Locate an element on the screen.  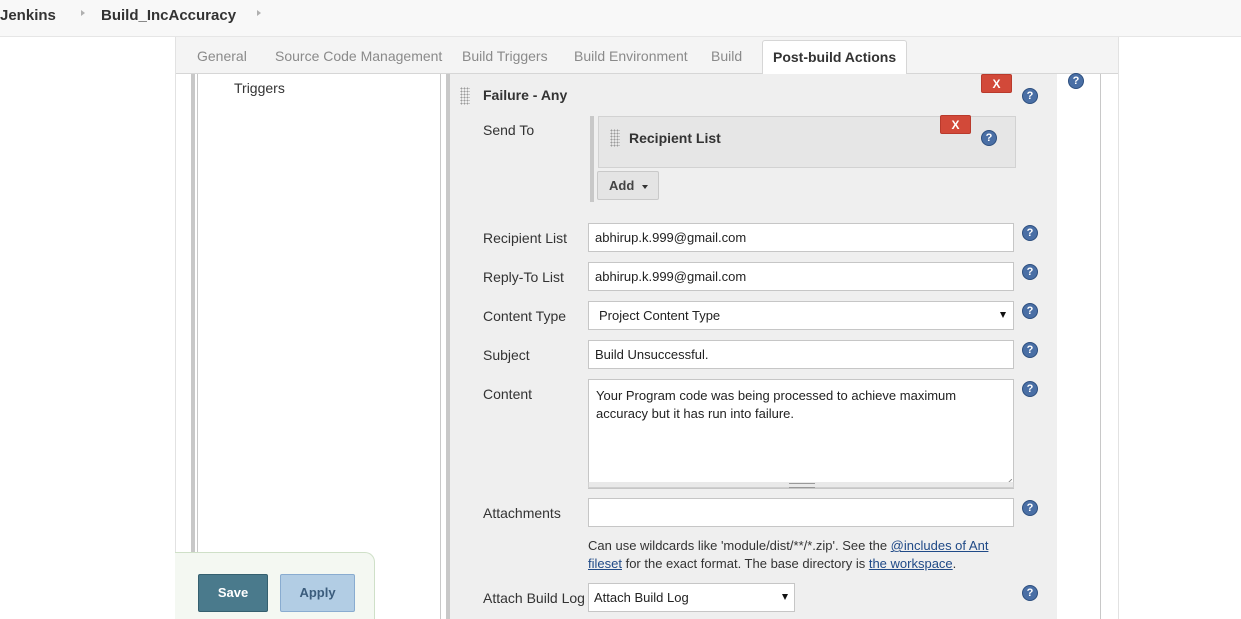
breadcrumb: Jenkins Build_IncAccuracy is located at coordinates (620, 18).